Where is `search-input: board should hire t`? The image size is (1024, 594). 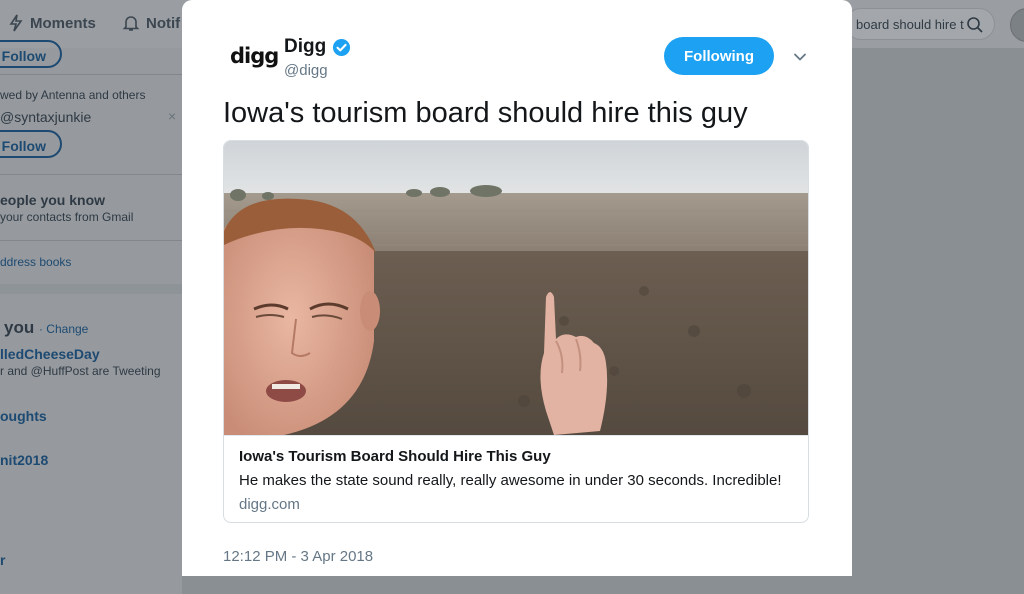 search-input: board should hire t is located at coordinates (920, 24).